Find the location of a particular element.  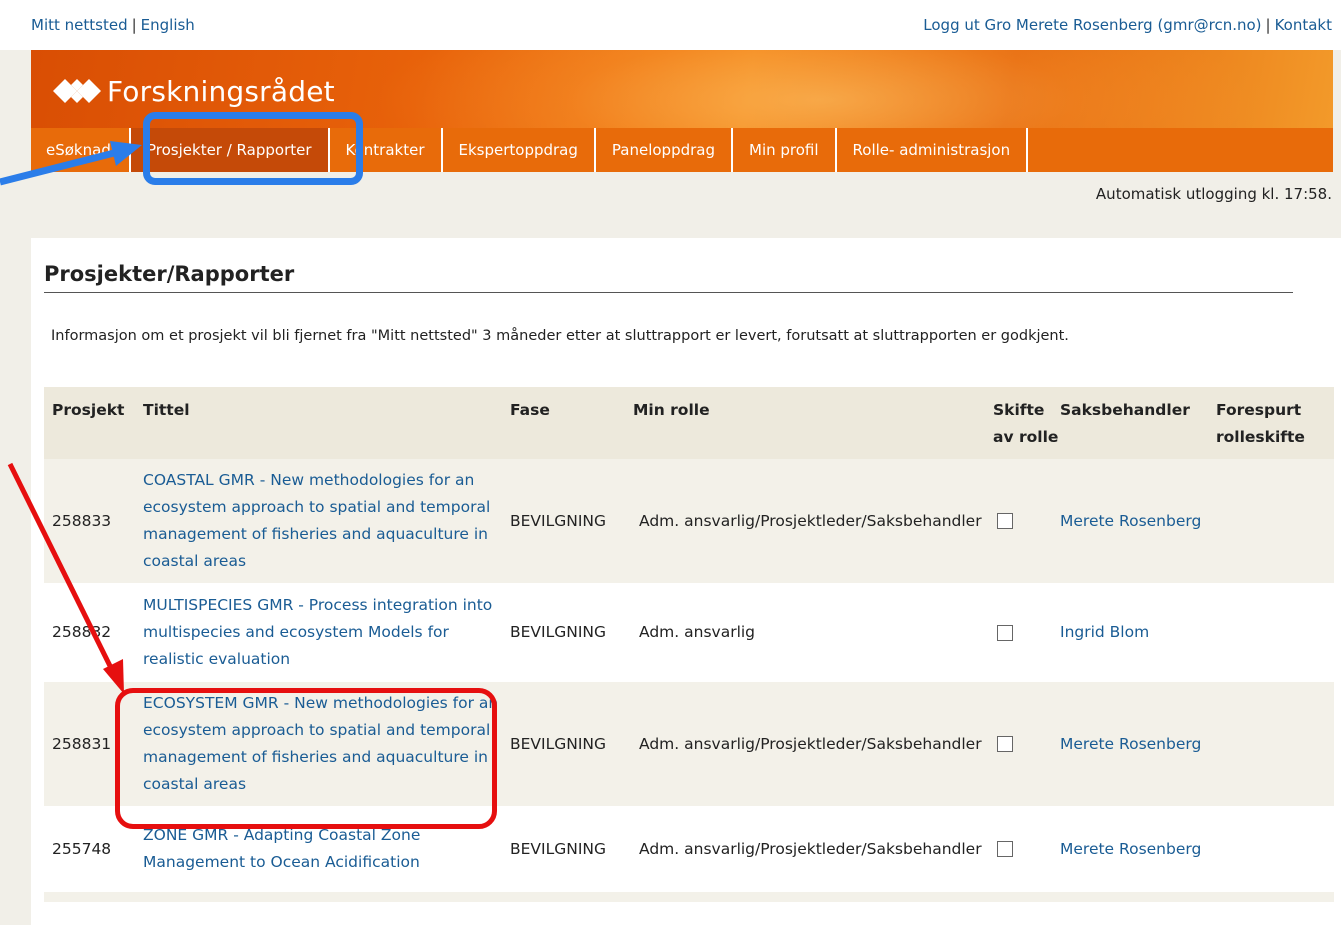

header-banner: Forskningsrådet is located at coordinates (682, 89).